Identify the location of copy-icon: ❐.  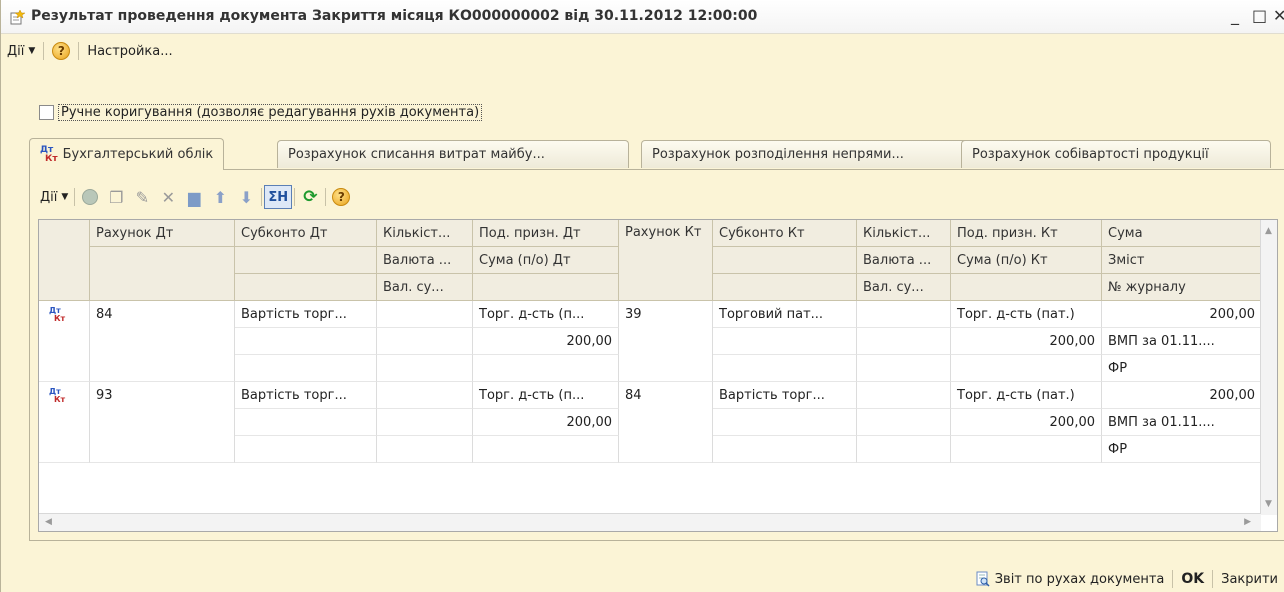
(116, 197).